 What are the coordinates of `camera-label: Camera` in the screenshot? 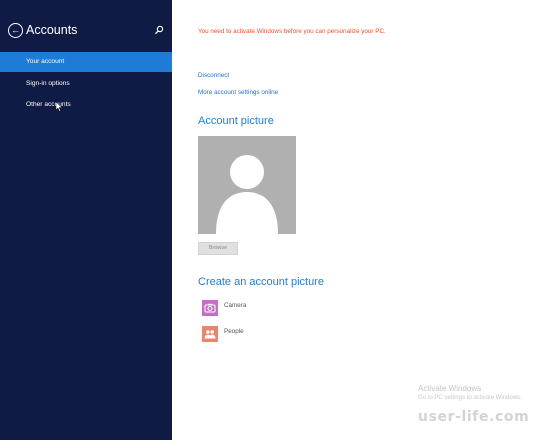 It's located at (235, 305).